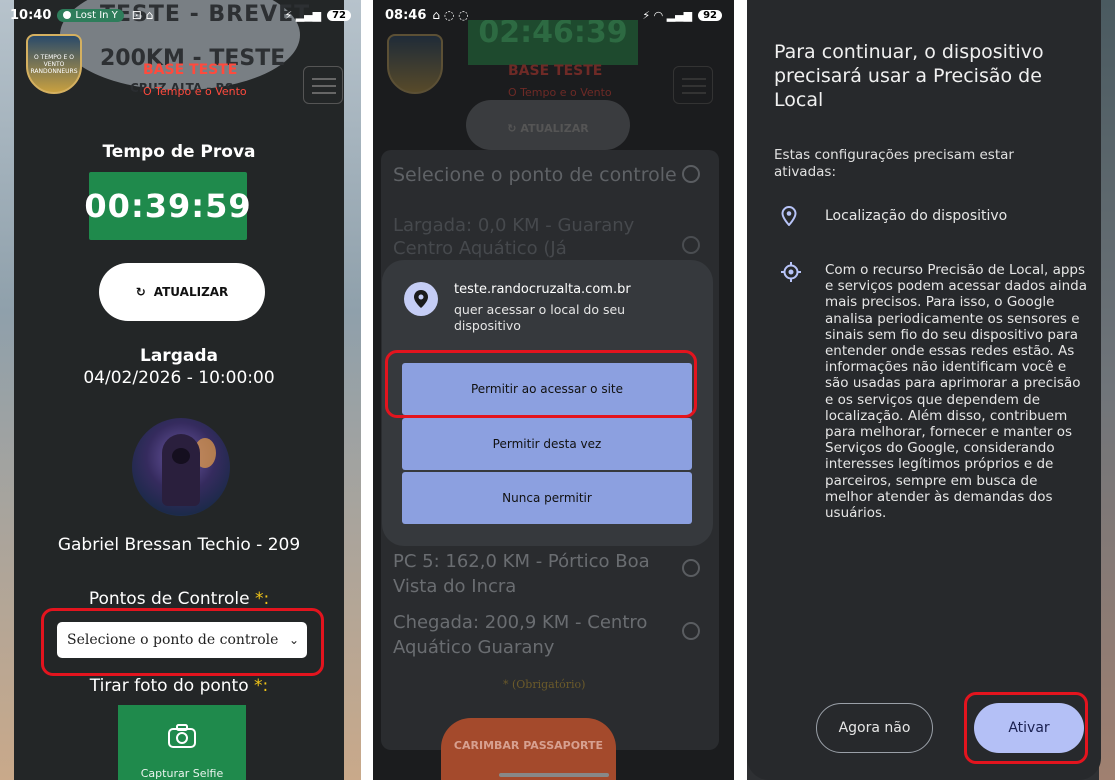 This screenshot has width=1115, height=780. I want to click on start-info: Largada 04/02/2026 - 10:00:00, so click(179, 367).